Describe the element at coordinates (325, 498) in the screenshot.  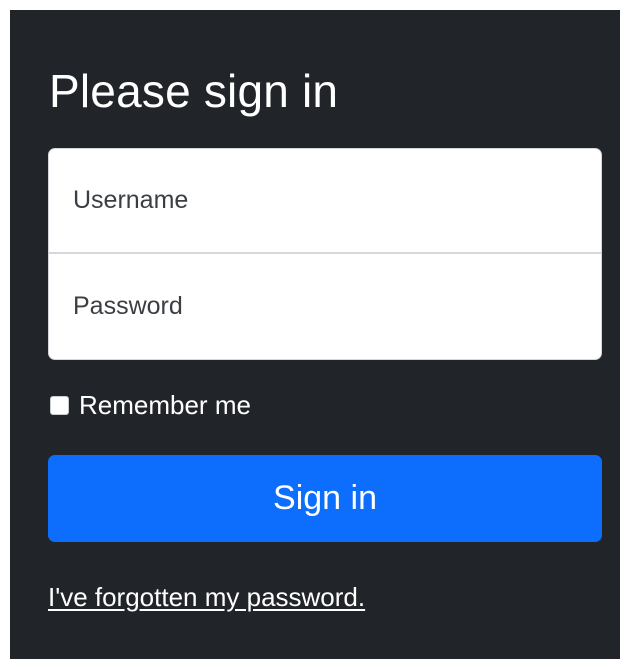
I see `sign-in-button: Sign in` at that location.